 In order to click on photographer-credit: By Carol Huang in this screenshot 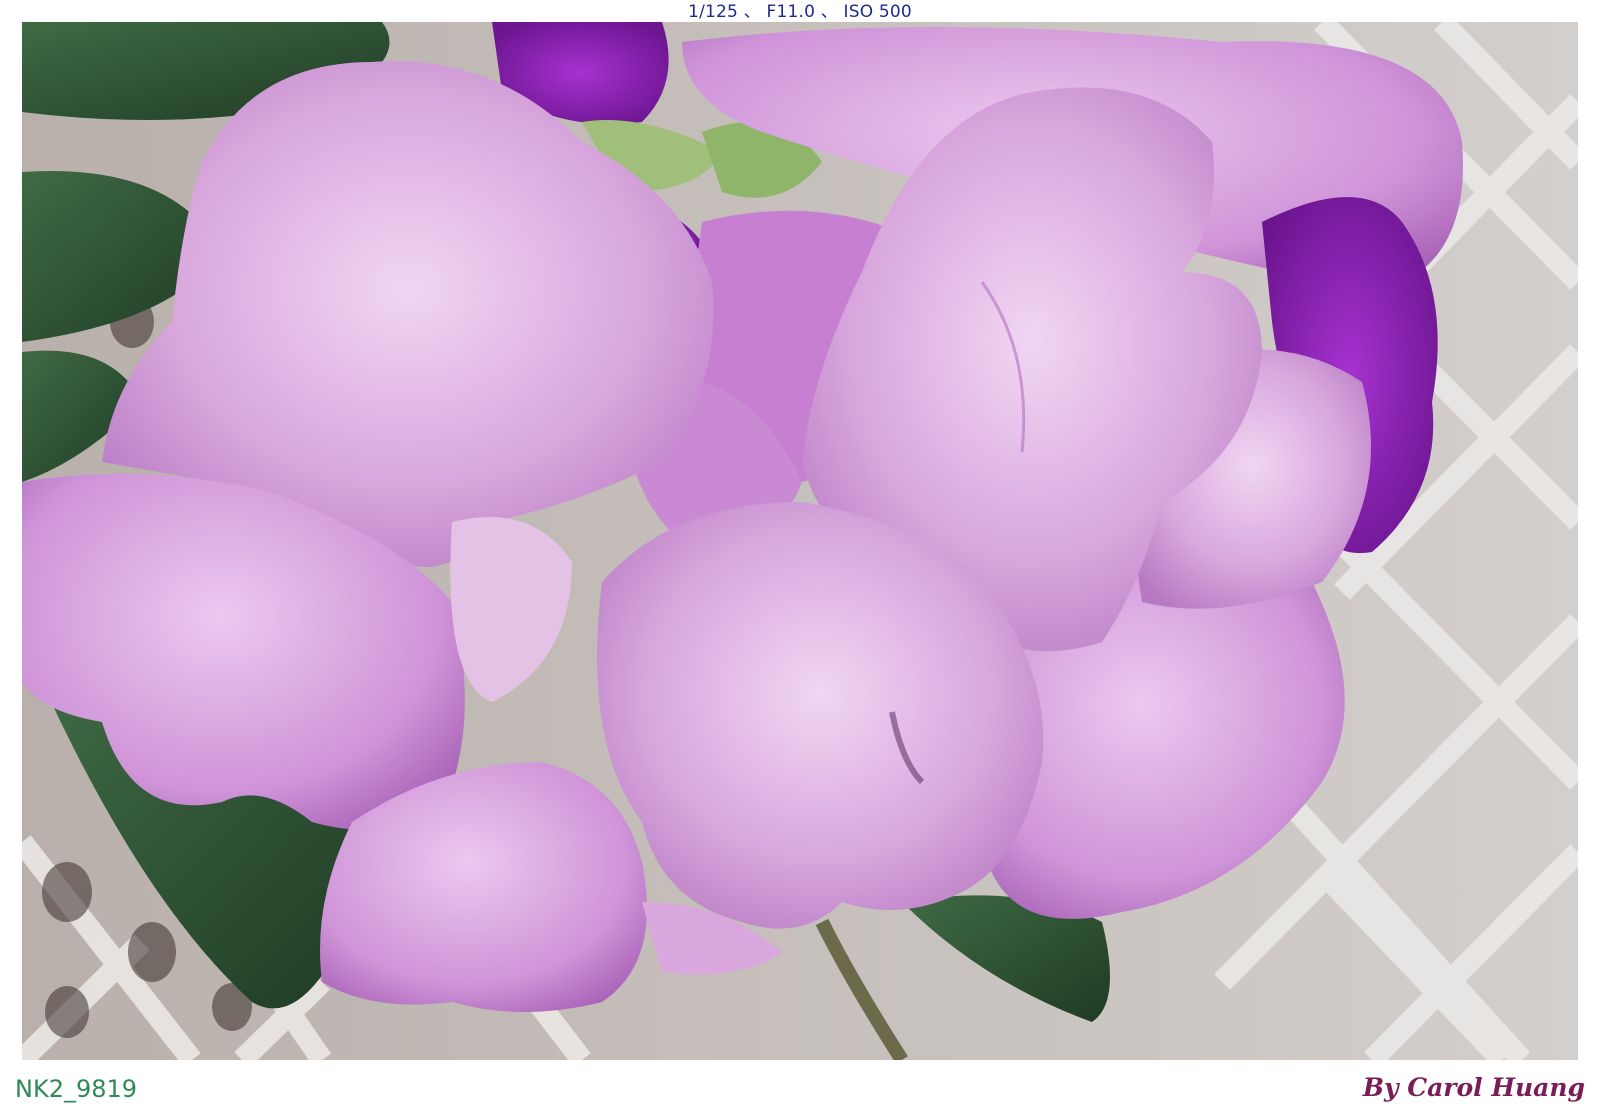, I will do `click(1473, 1087)`.